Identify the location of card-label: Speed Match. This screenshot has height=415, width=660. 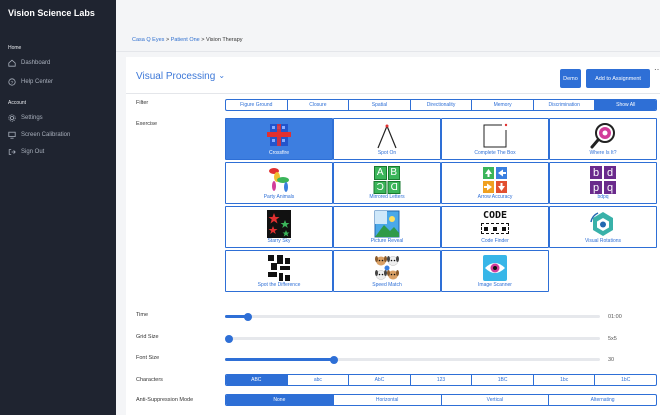
(387, 285).